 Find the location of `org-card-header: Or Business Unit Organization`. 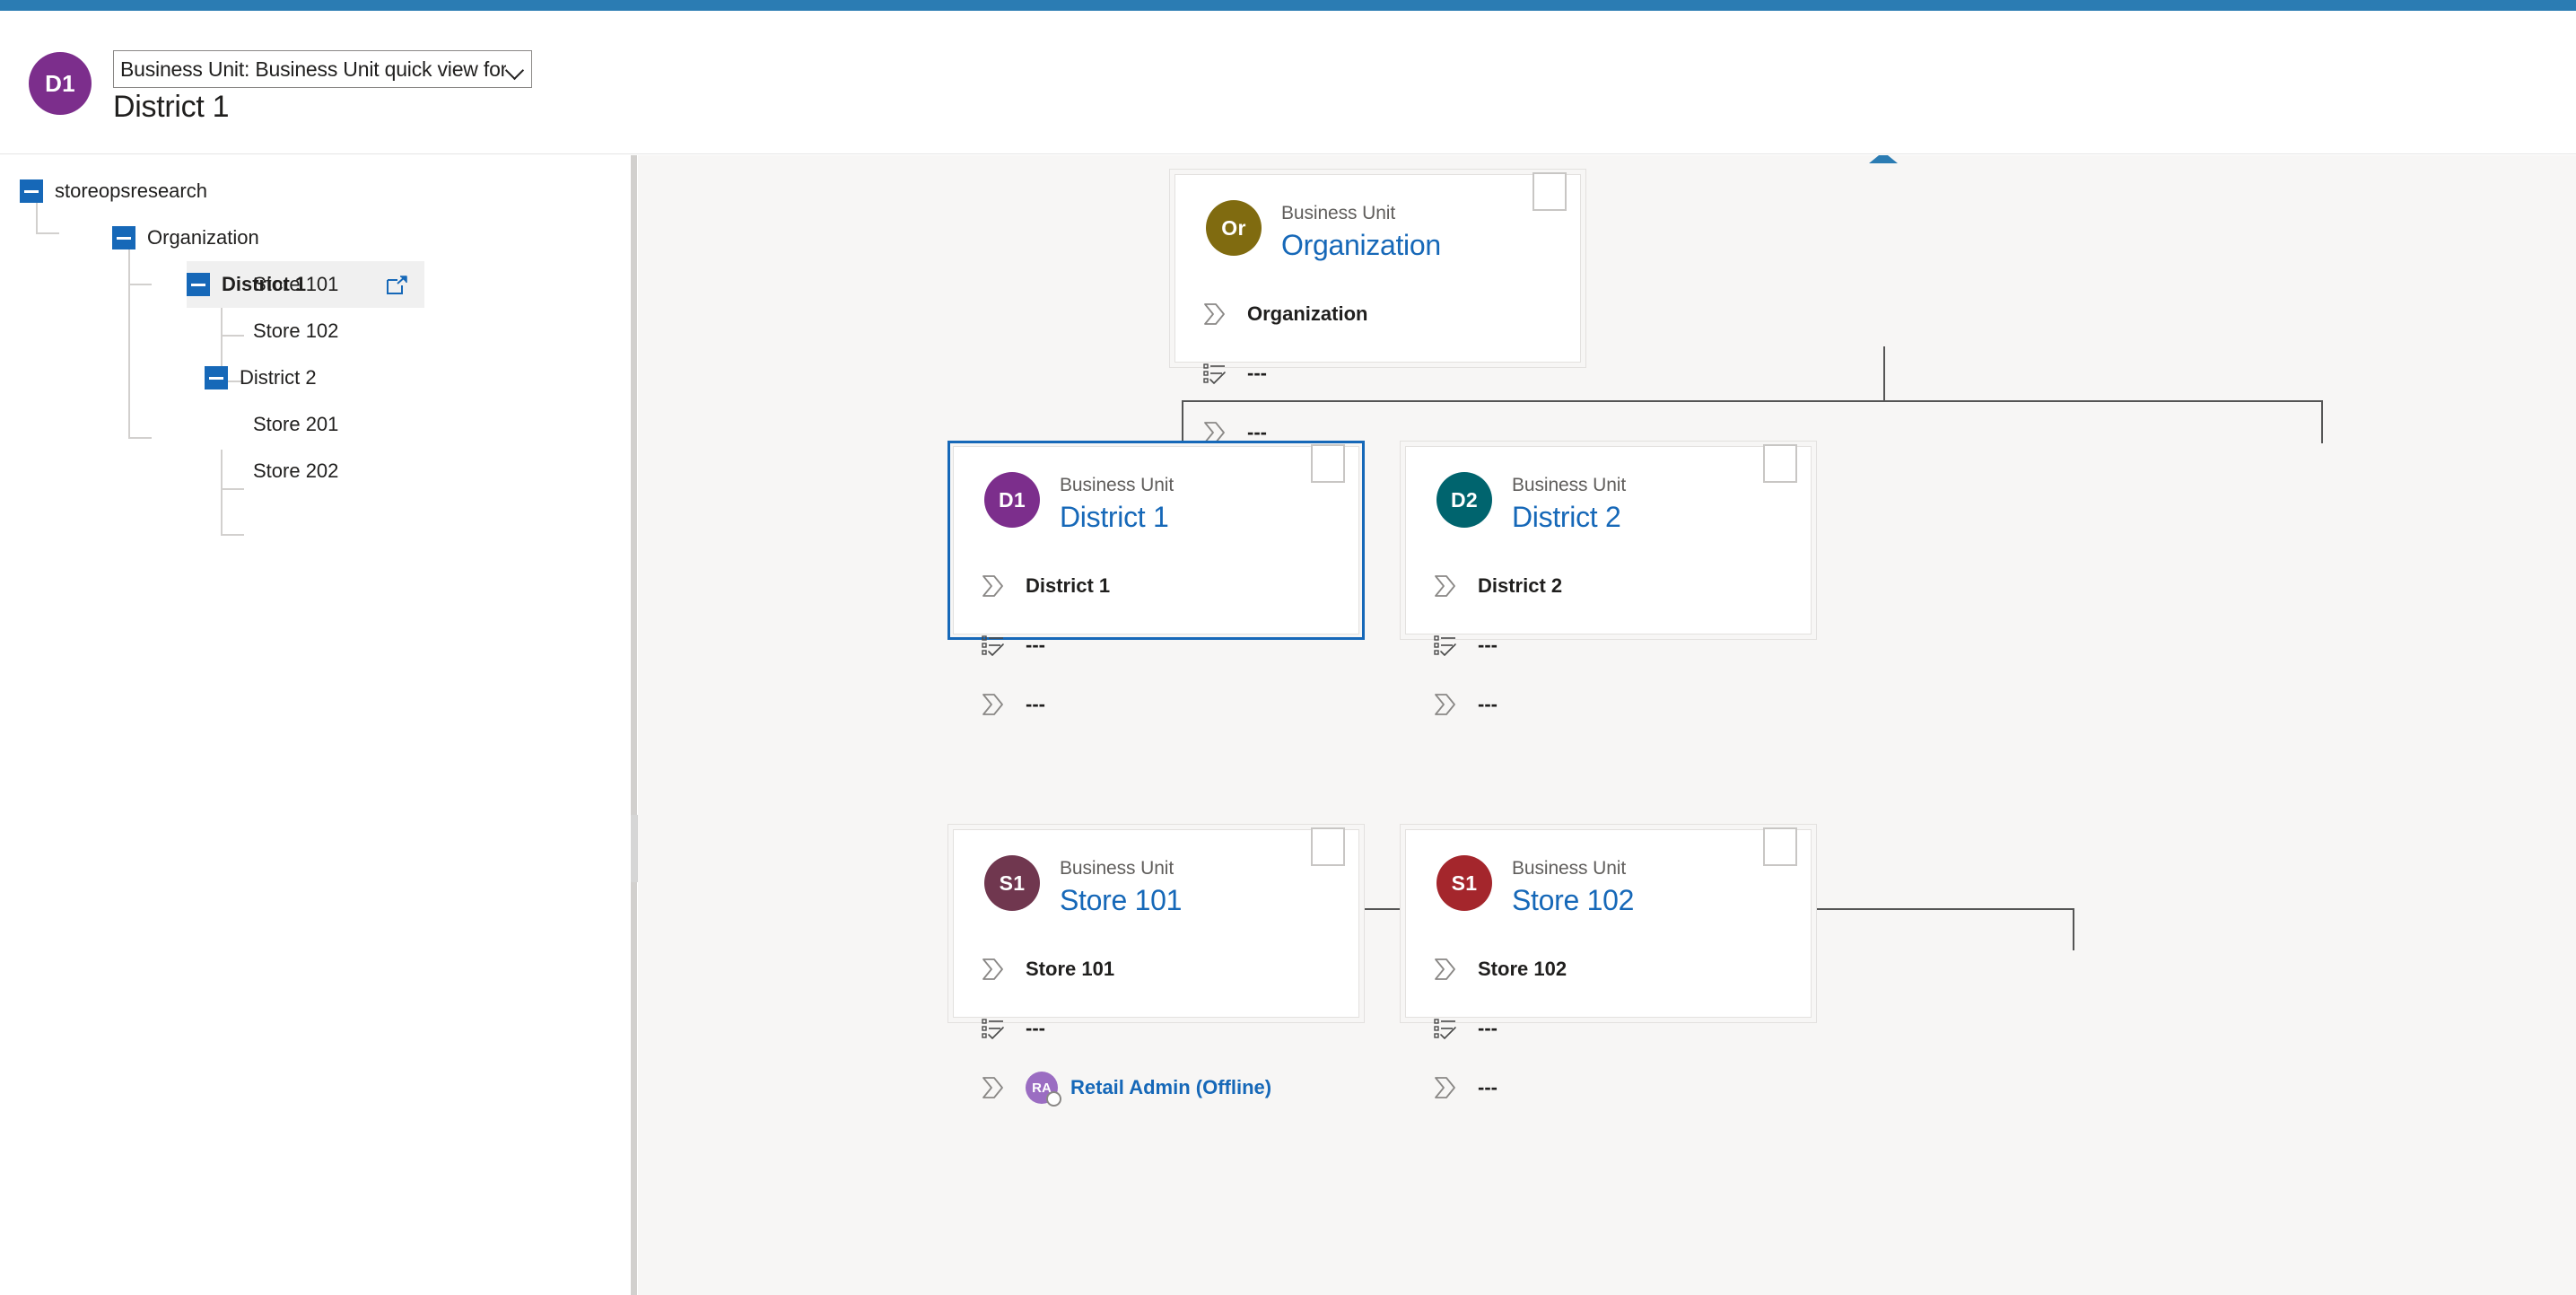

org-card-header: Or Business Unit Organization is located at coordinates (1377, 219).